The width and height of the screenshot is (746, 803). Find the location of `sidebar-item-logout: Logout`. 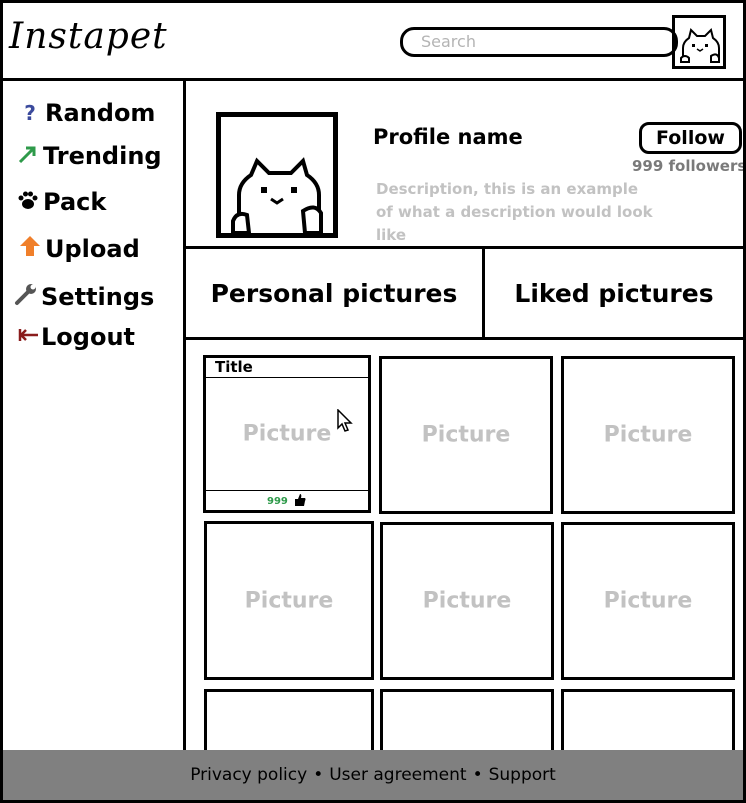

sidebar-item-logout: Logout is located at coordinates (76, 337).